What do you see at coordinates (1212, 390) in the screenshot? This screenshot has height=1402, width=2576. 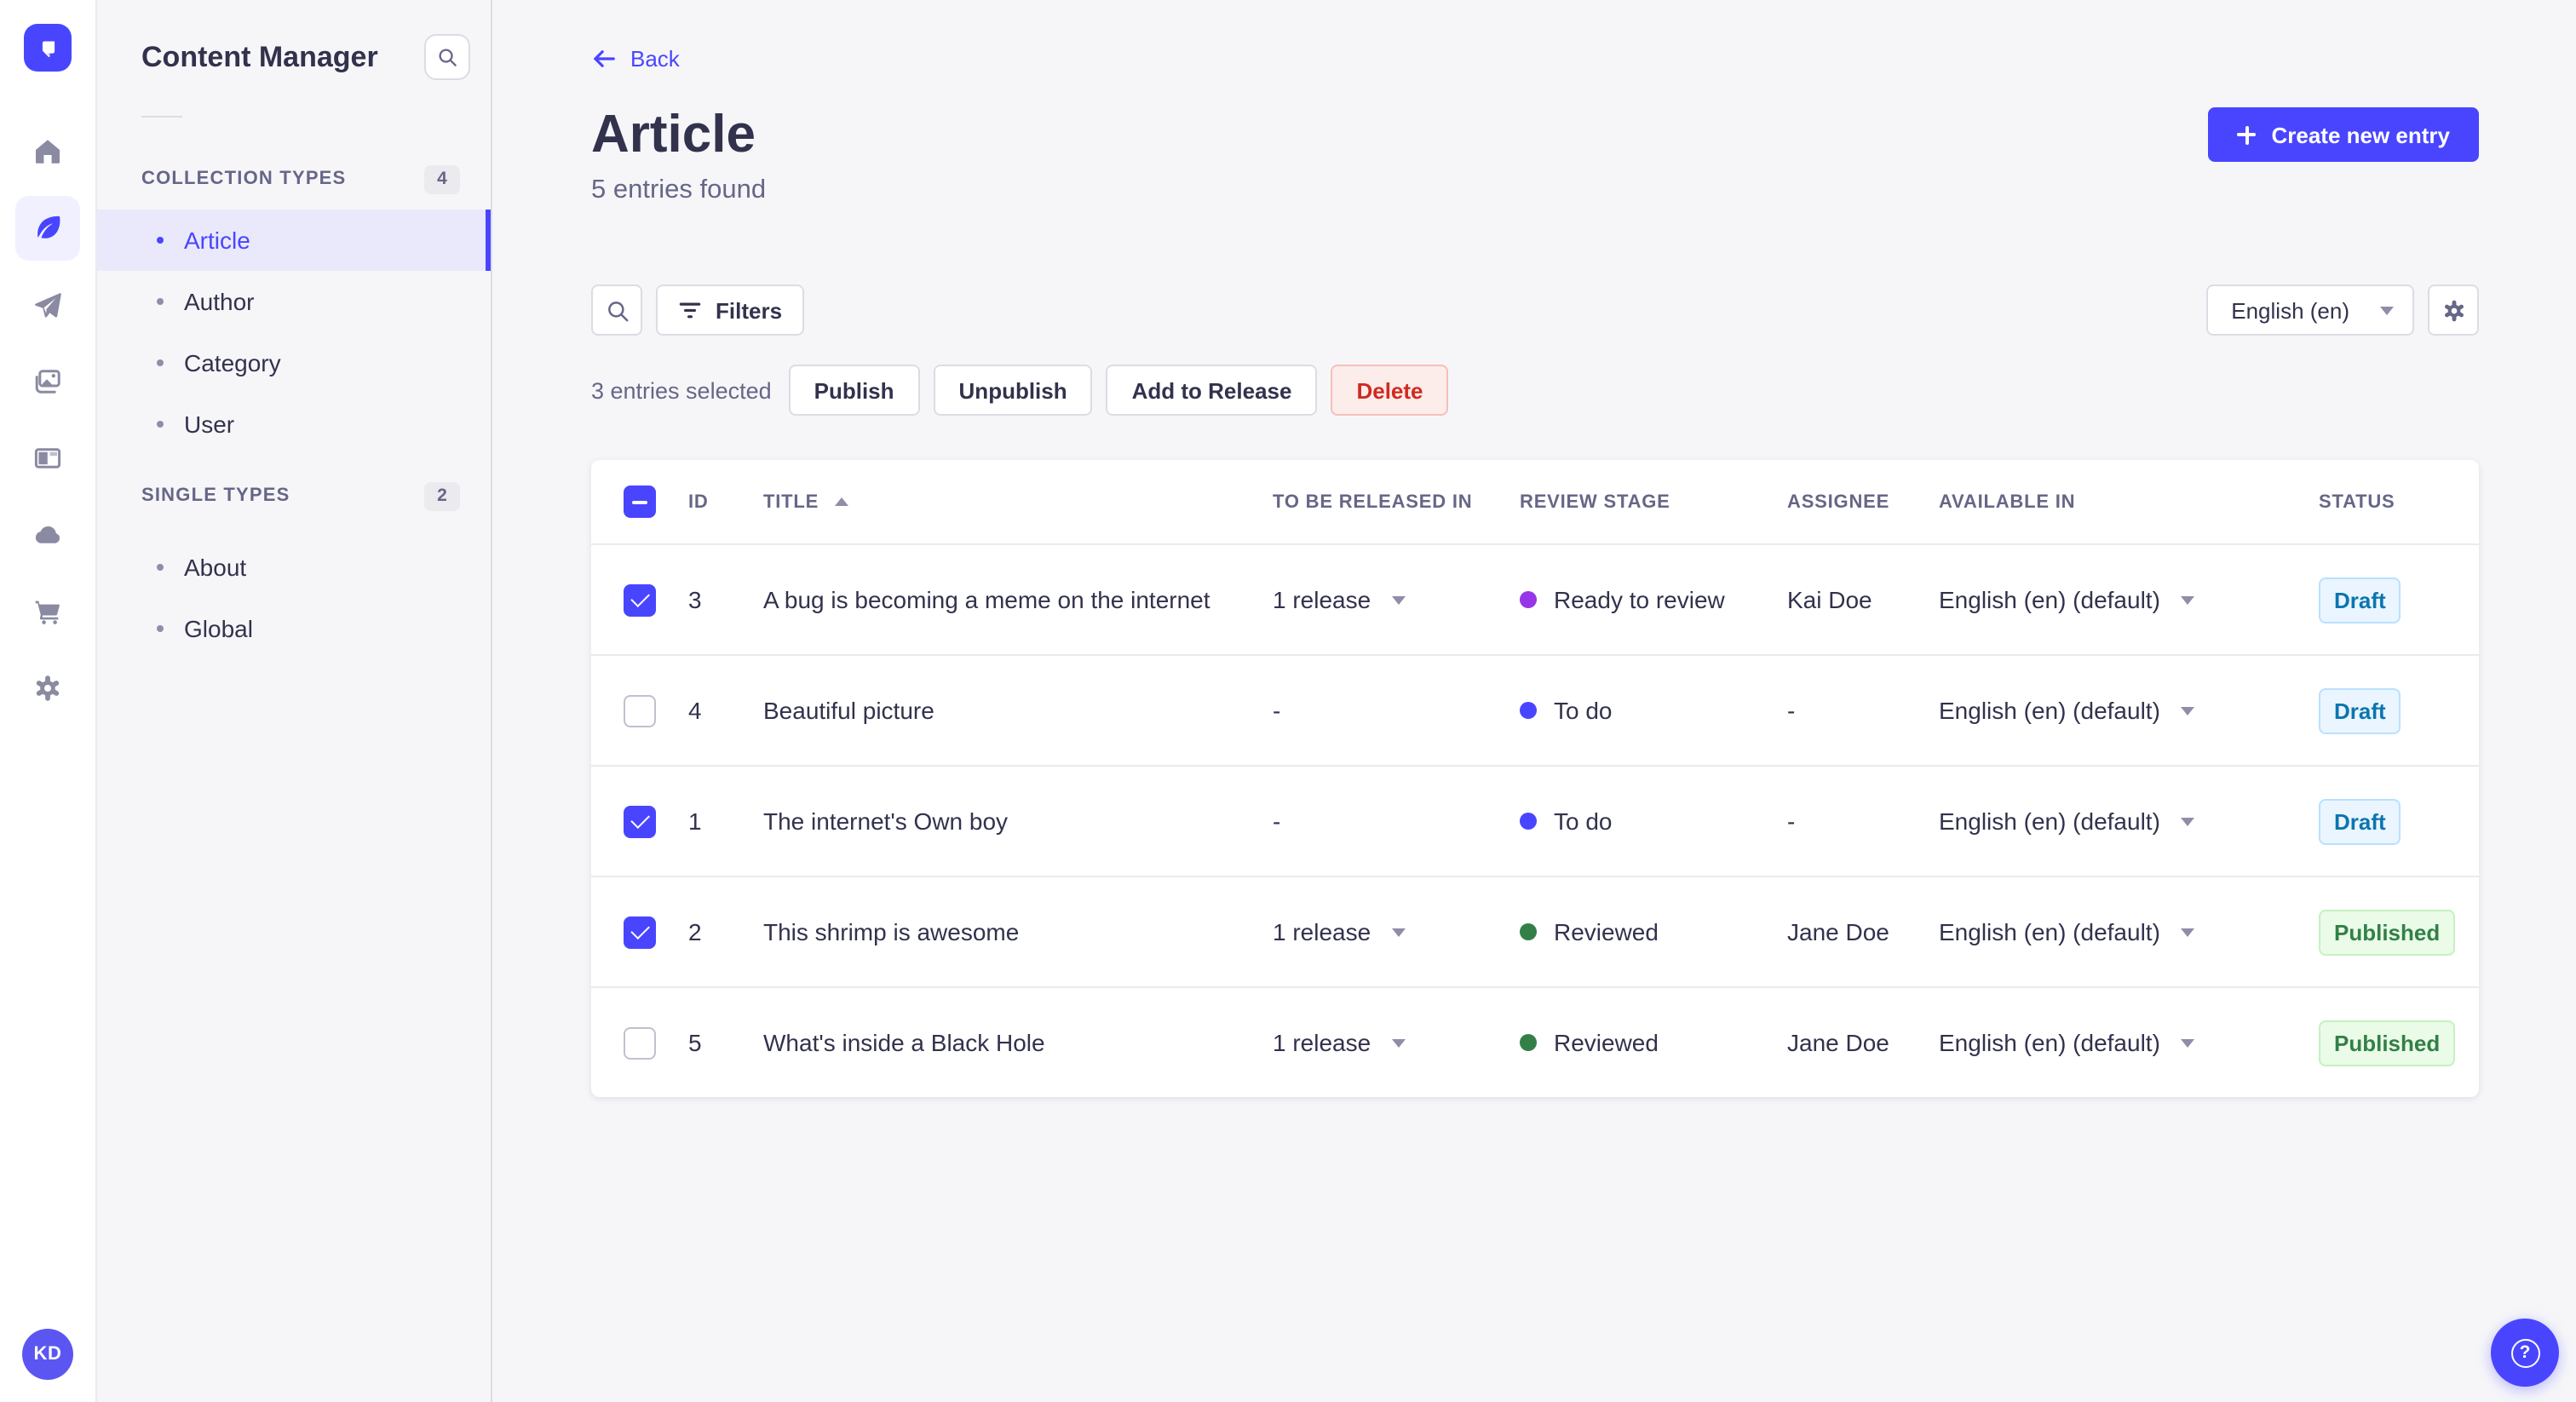 I see `add-to-release-button: Add to Release` at bounding box center [1212, 390].